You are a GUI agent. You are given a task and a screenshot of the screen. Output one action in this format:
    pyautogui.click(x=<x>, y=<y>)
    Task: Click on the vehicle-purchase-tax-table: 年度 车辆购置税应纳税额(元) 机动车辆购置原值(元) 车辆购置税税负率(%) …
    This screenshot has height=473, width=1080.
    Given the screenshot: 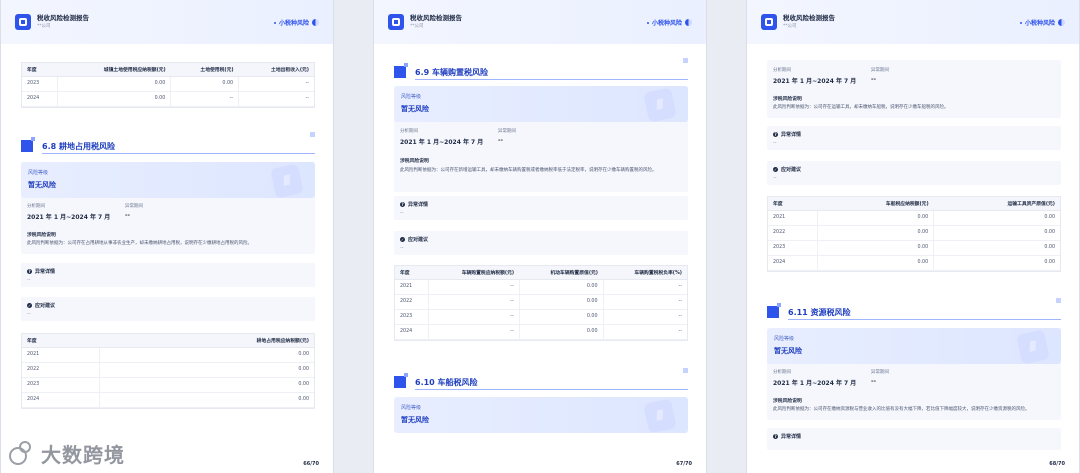 What is the action you would take?
    pyautogui.click(x=541, y=303)
    